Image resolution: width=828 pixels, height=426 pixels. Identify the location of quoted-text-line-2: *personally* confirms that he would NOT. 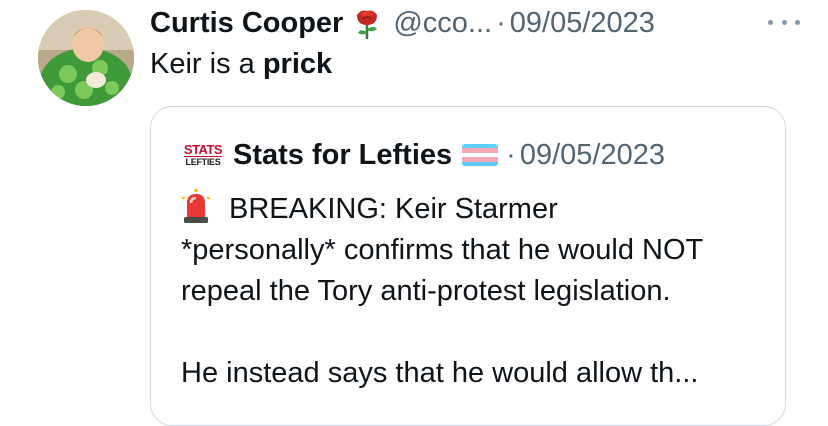
(442, 250).